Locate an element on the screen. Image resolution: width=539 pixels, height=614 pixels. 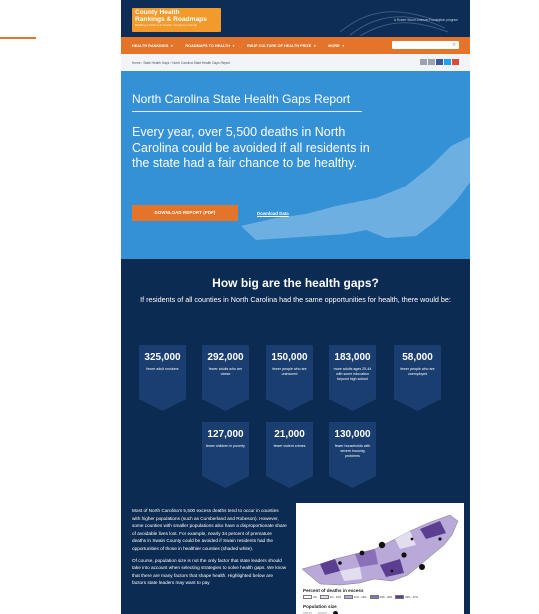
legend-item: 20% - 28% is located at coordinates (381, 597).